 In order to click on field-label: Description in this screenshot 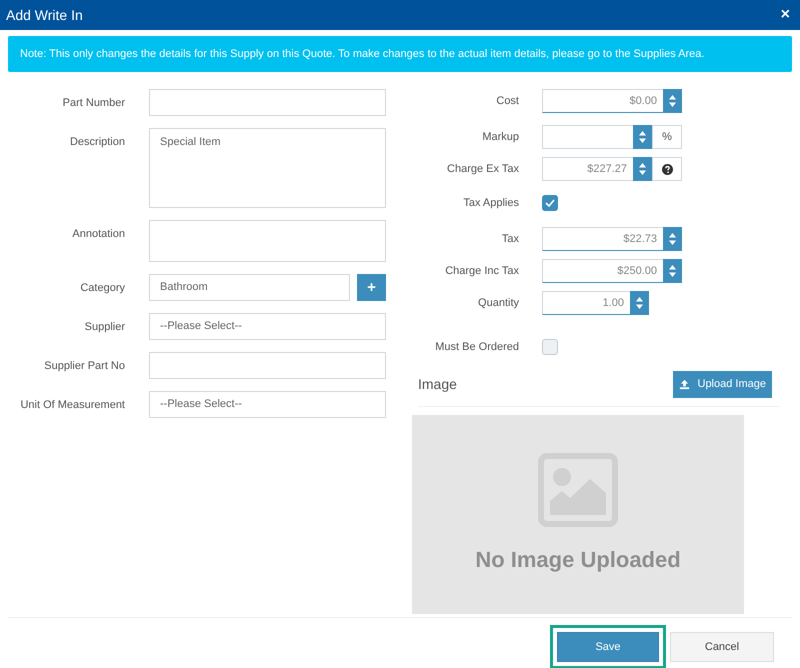, I will do `click(96, 142)`.